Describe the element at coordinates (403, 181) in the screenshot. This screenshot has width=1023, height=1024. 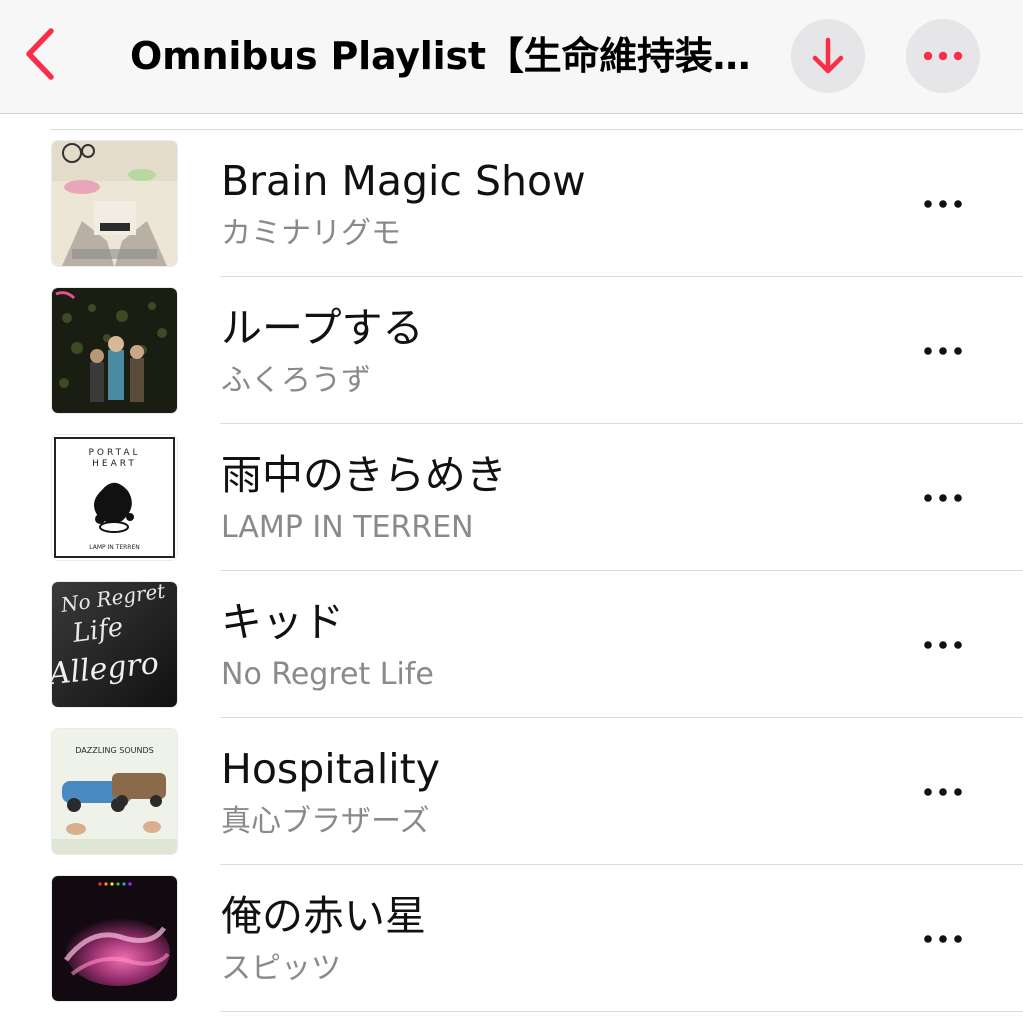
I see `track-title: Brain Magic Show` at that location.